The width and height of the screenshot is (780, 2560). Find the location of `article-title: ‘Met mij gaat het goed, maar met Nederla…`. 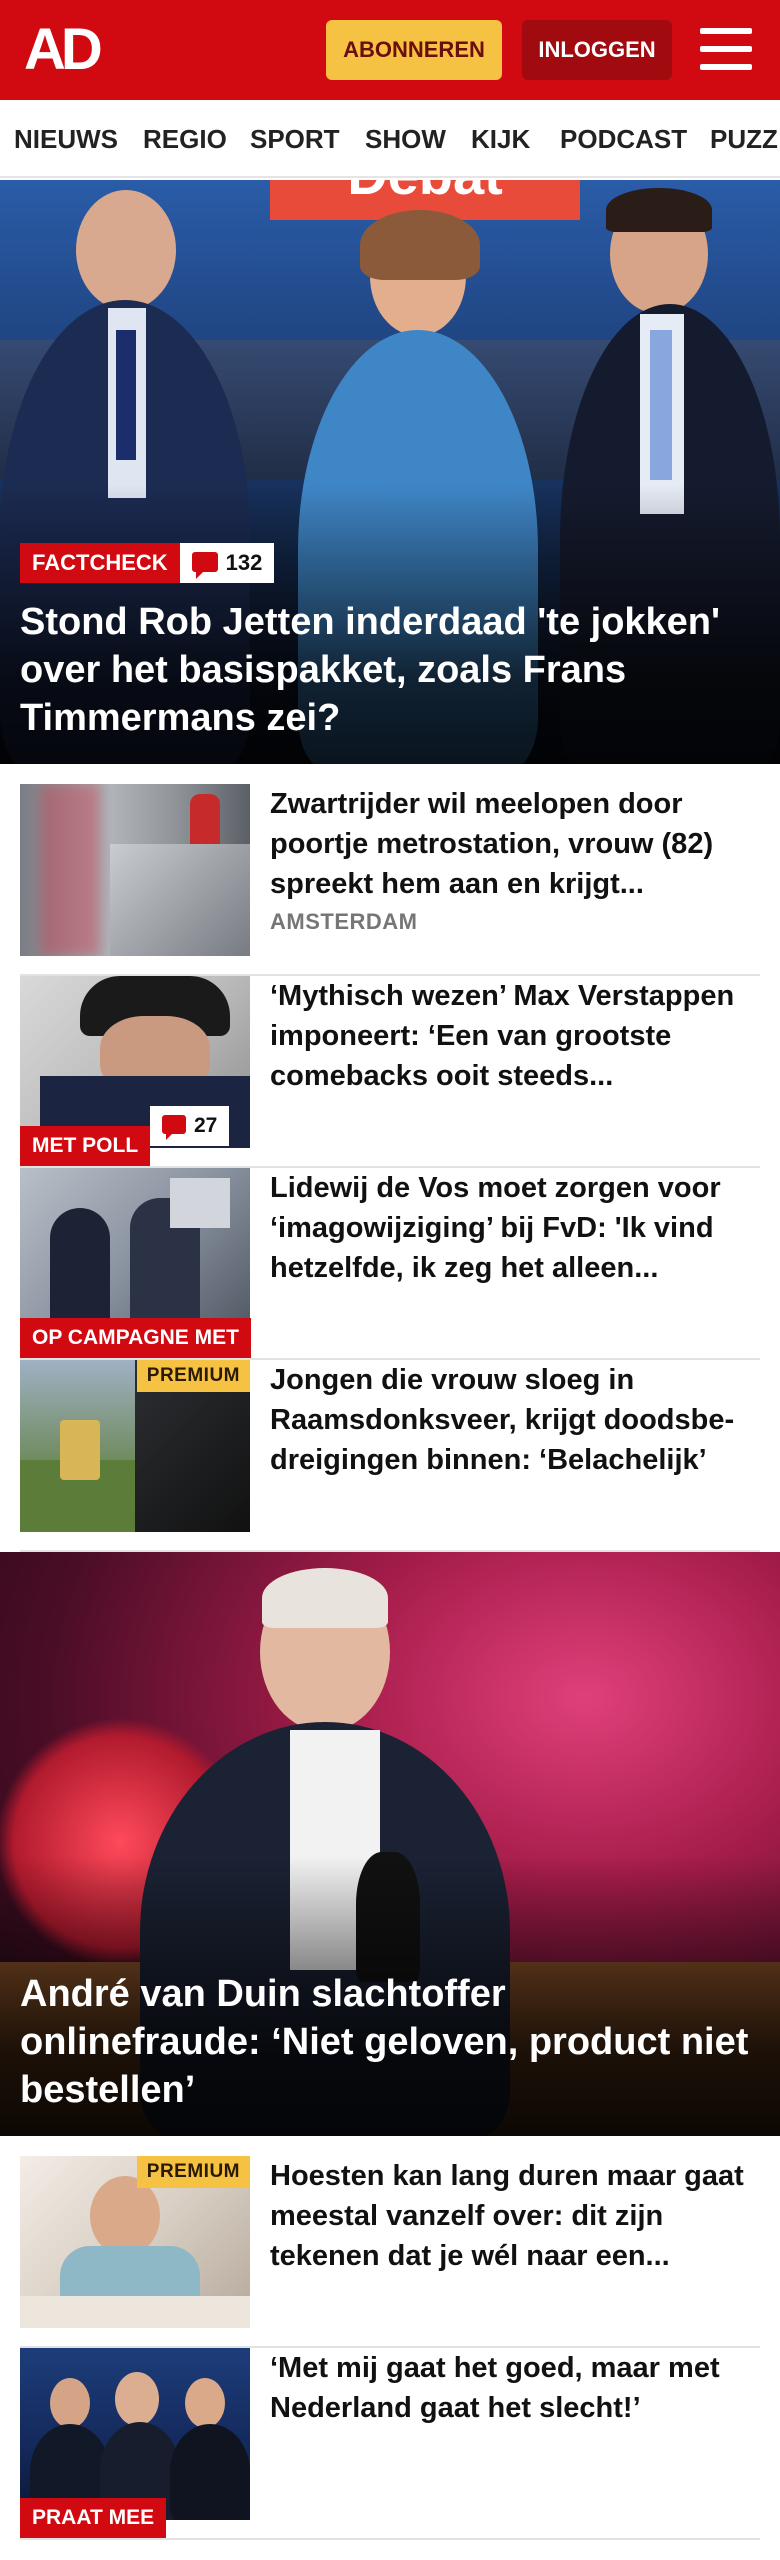

article-title: ‘Met mij gaat het goed, maar met Nederla… is located at coordinates (515, 2388).